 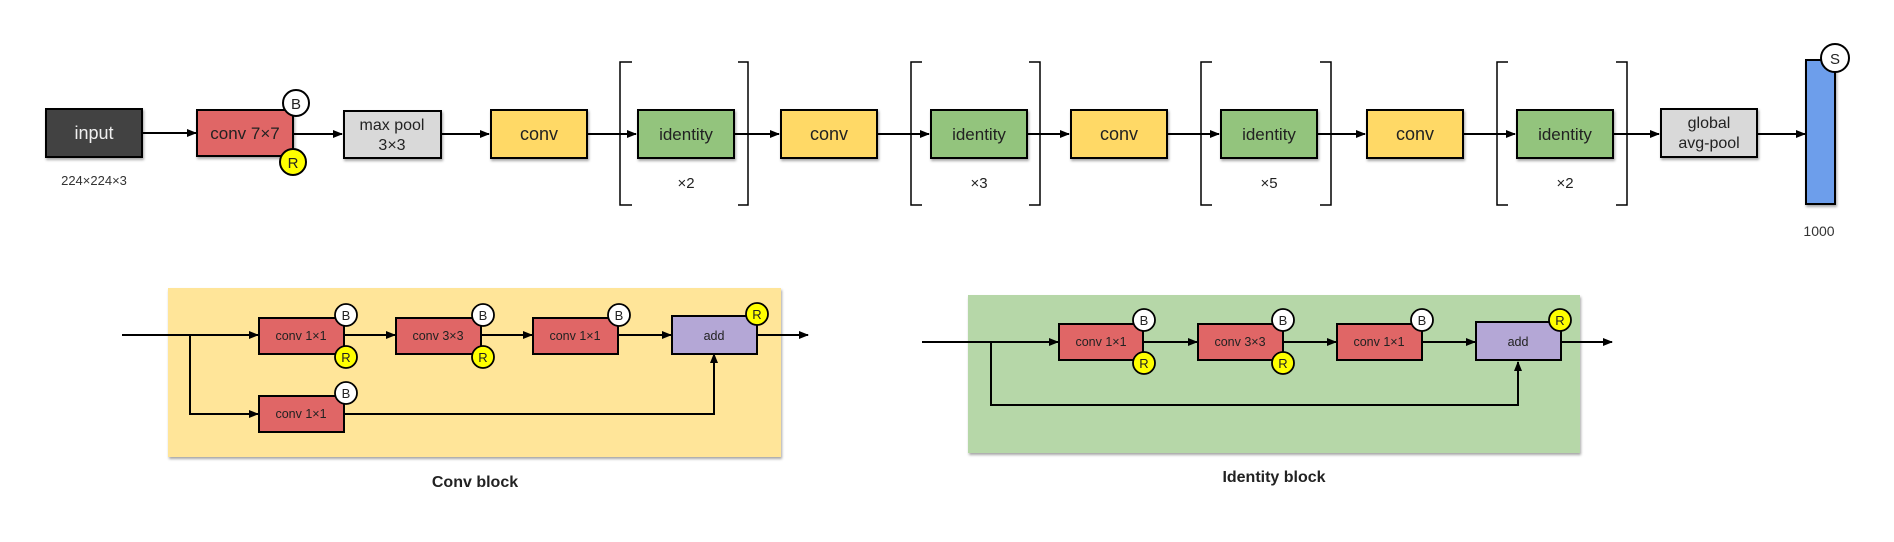 I want to click on conv-block-title: Conv block, so click(x=475, y=482).